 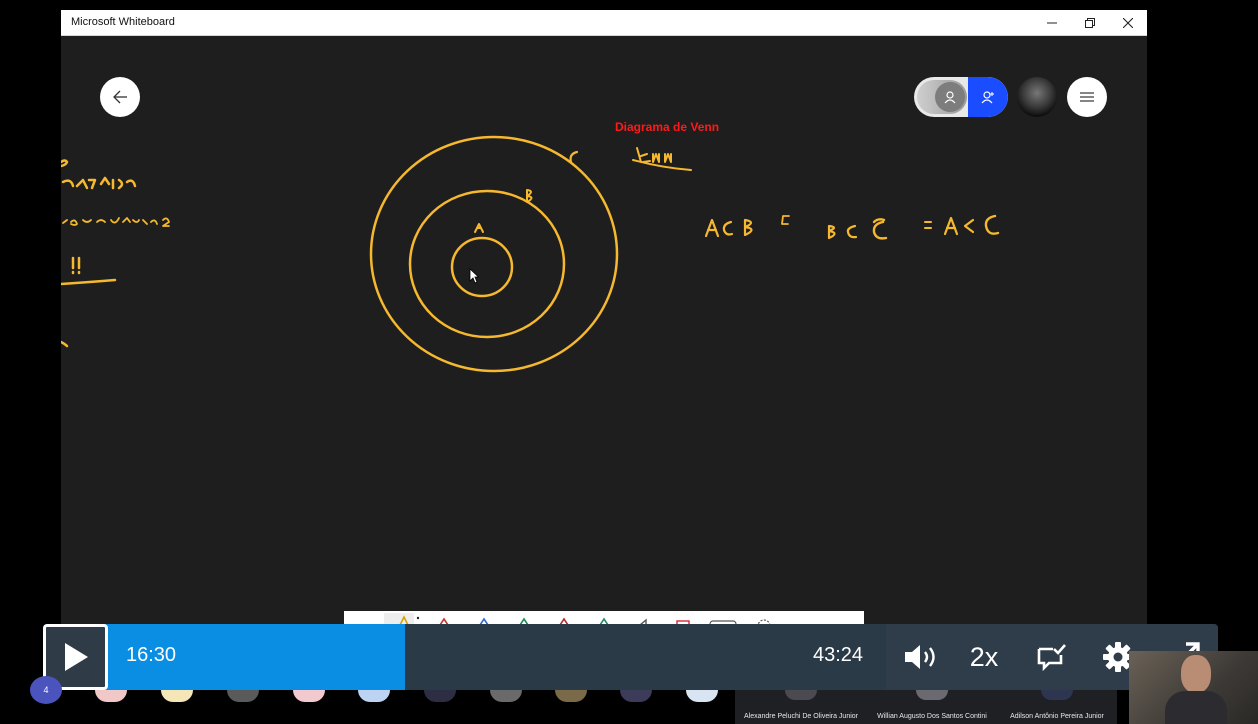 I want to click on video-player-bar: 16:30 43:24 2x, so click(x=630, y=657).